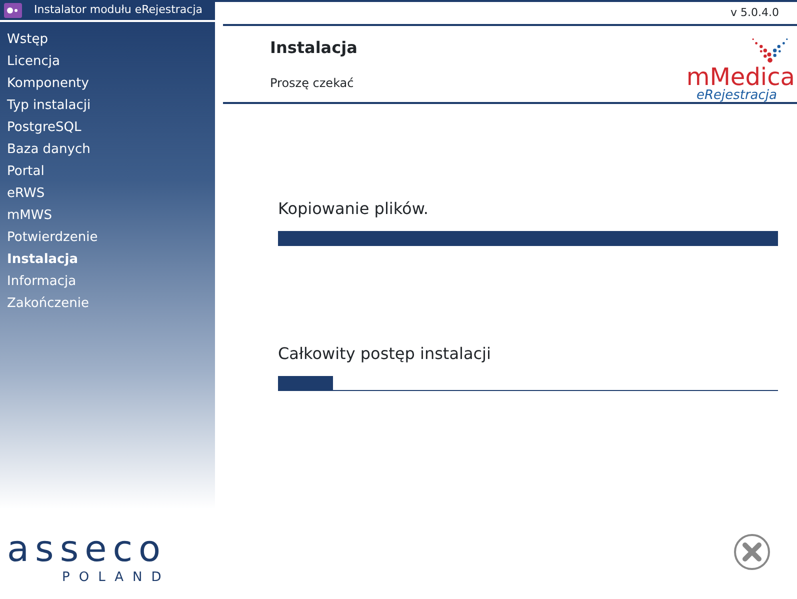 Image resolution: width=797 pixels, height=599 pixels. Describe the element at coordinates (354, 209) in the screenshot. I see `progress-label: Kopiowanie plików.` at that location.